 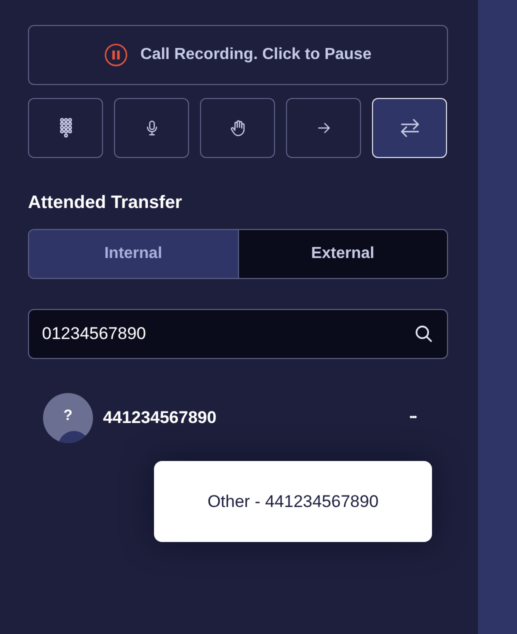 What do you see at coordinates (293, 501) in the screenshot?
I see `tooltip: Other - 441234567890` at bounding box center [293, 501].